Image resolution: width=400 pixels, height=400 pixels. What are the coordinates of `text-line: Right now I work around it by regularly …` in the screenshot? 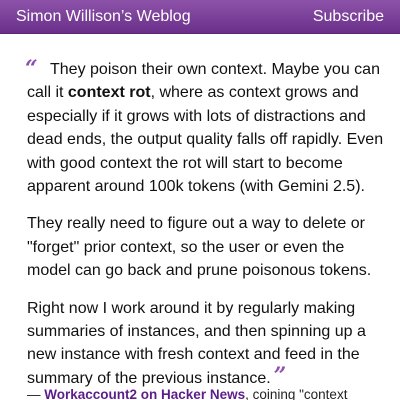 It's located at (191, 308).